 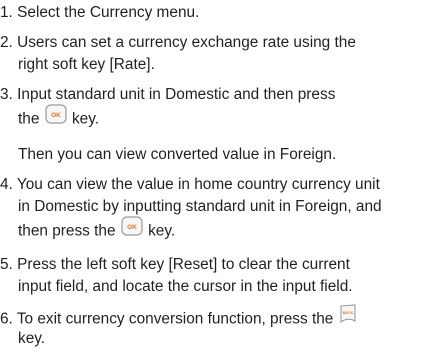 I want to click on step-number: 5., so click(x=6, y=264).